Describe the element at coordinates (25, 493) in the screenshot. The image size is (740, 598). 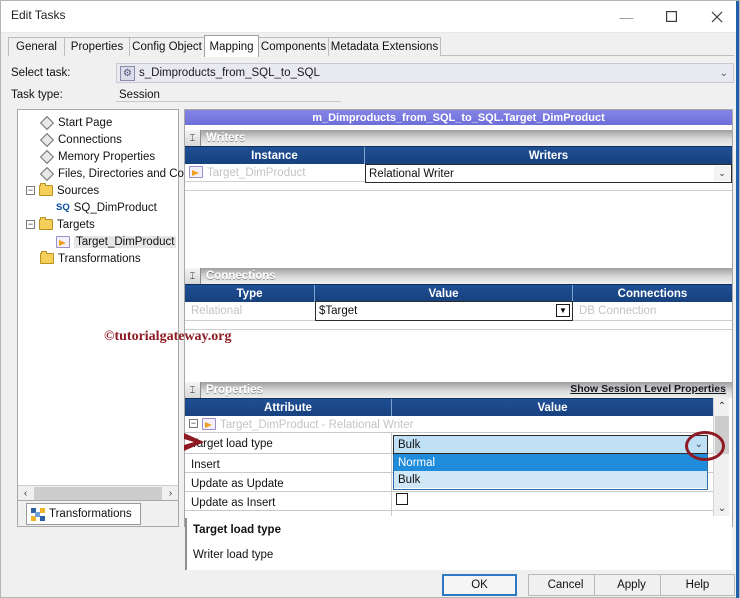
I see `scroll-left-icon: ‹` at that location.